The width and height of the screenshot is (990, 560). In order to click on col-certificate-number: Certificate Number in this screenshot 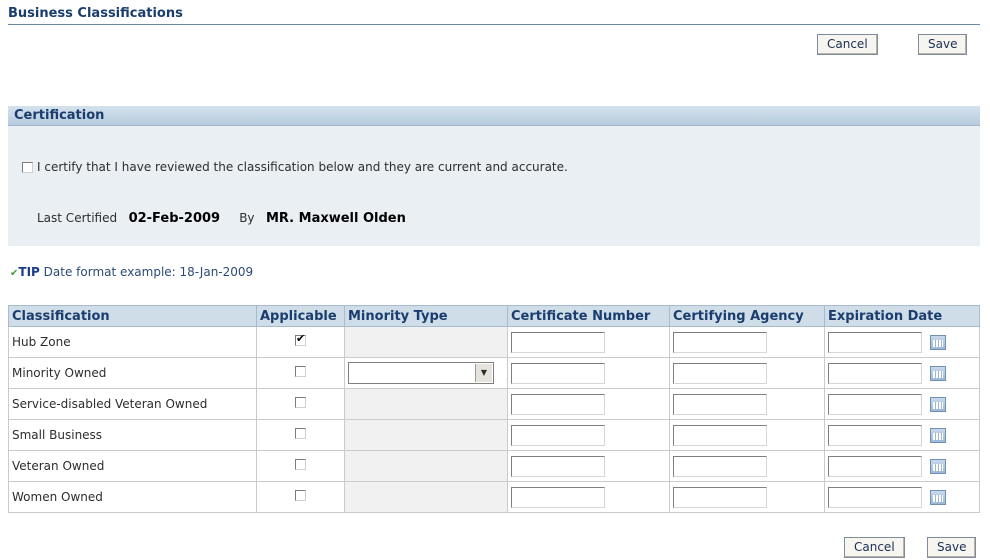, I will do `click(588, 316)`.